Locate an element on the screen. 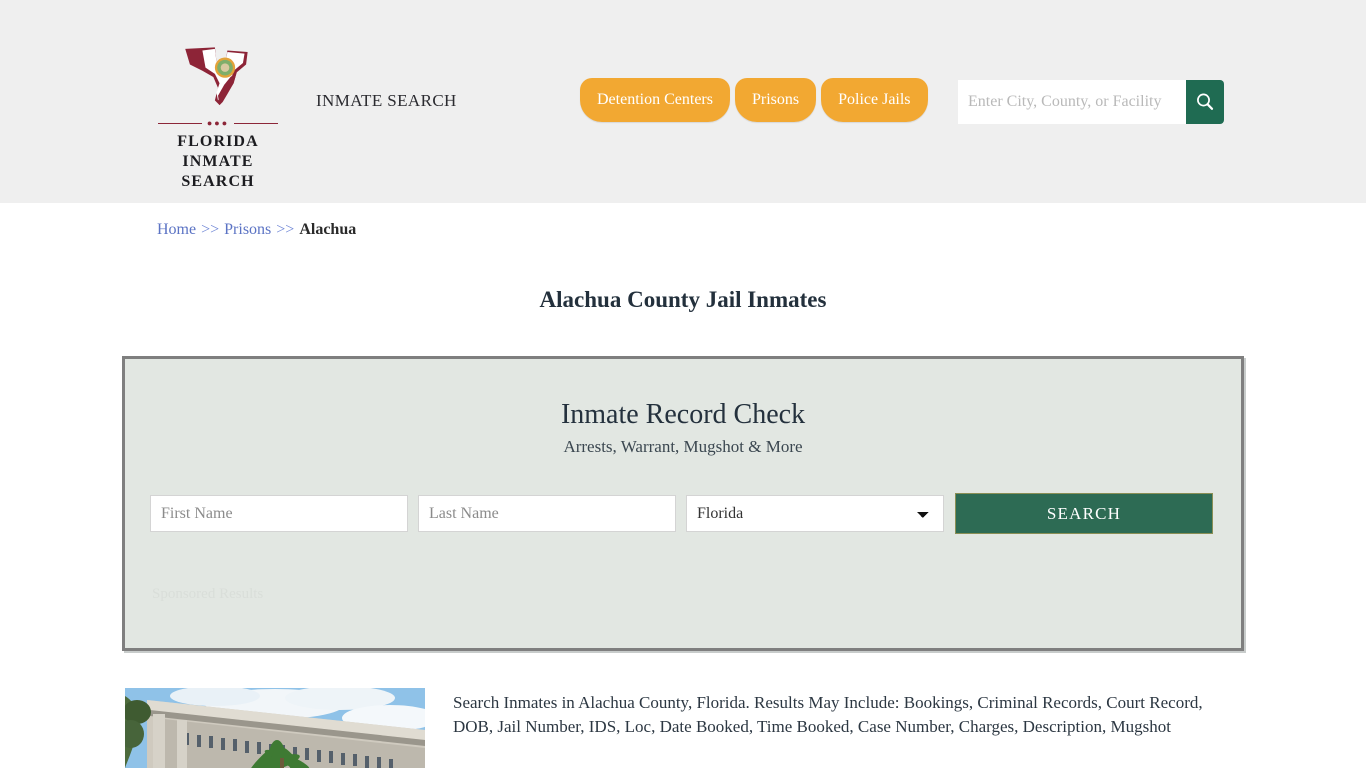 This screenshot has width=1366, height=768. header-search-button is located at coordinates (1205, 102).